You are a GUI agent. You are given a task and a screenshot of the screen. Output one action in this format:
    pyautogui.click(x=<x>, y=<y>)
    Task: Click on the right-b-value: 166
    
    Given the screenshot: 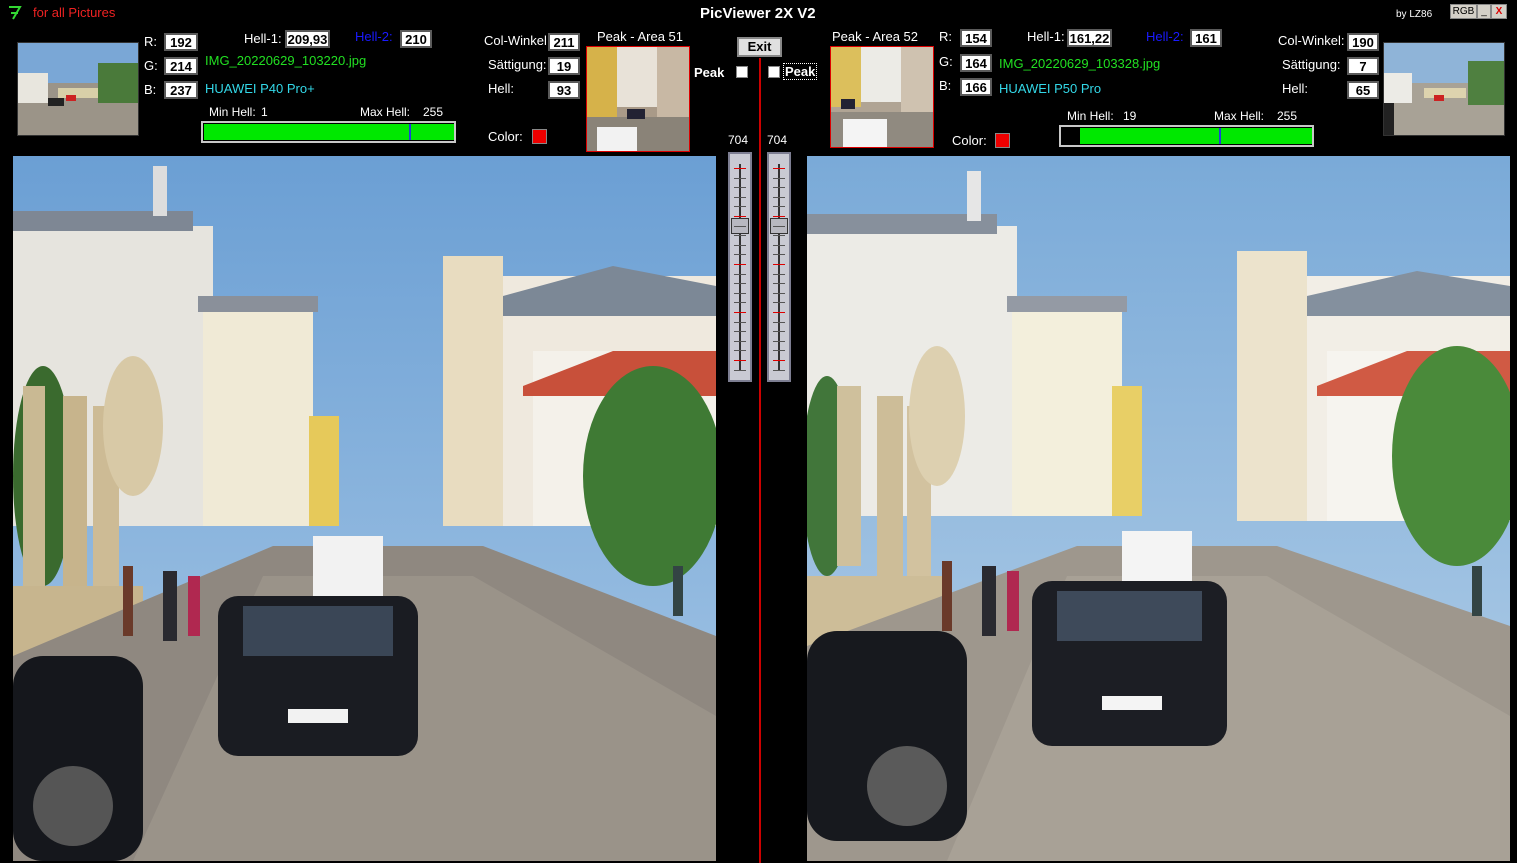 What is the action you would take?
    pyautogui.click(x=976, y=87)
    